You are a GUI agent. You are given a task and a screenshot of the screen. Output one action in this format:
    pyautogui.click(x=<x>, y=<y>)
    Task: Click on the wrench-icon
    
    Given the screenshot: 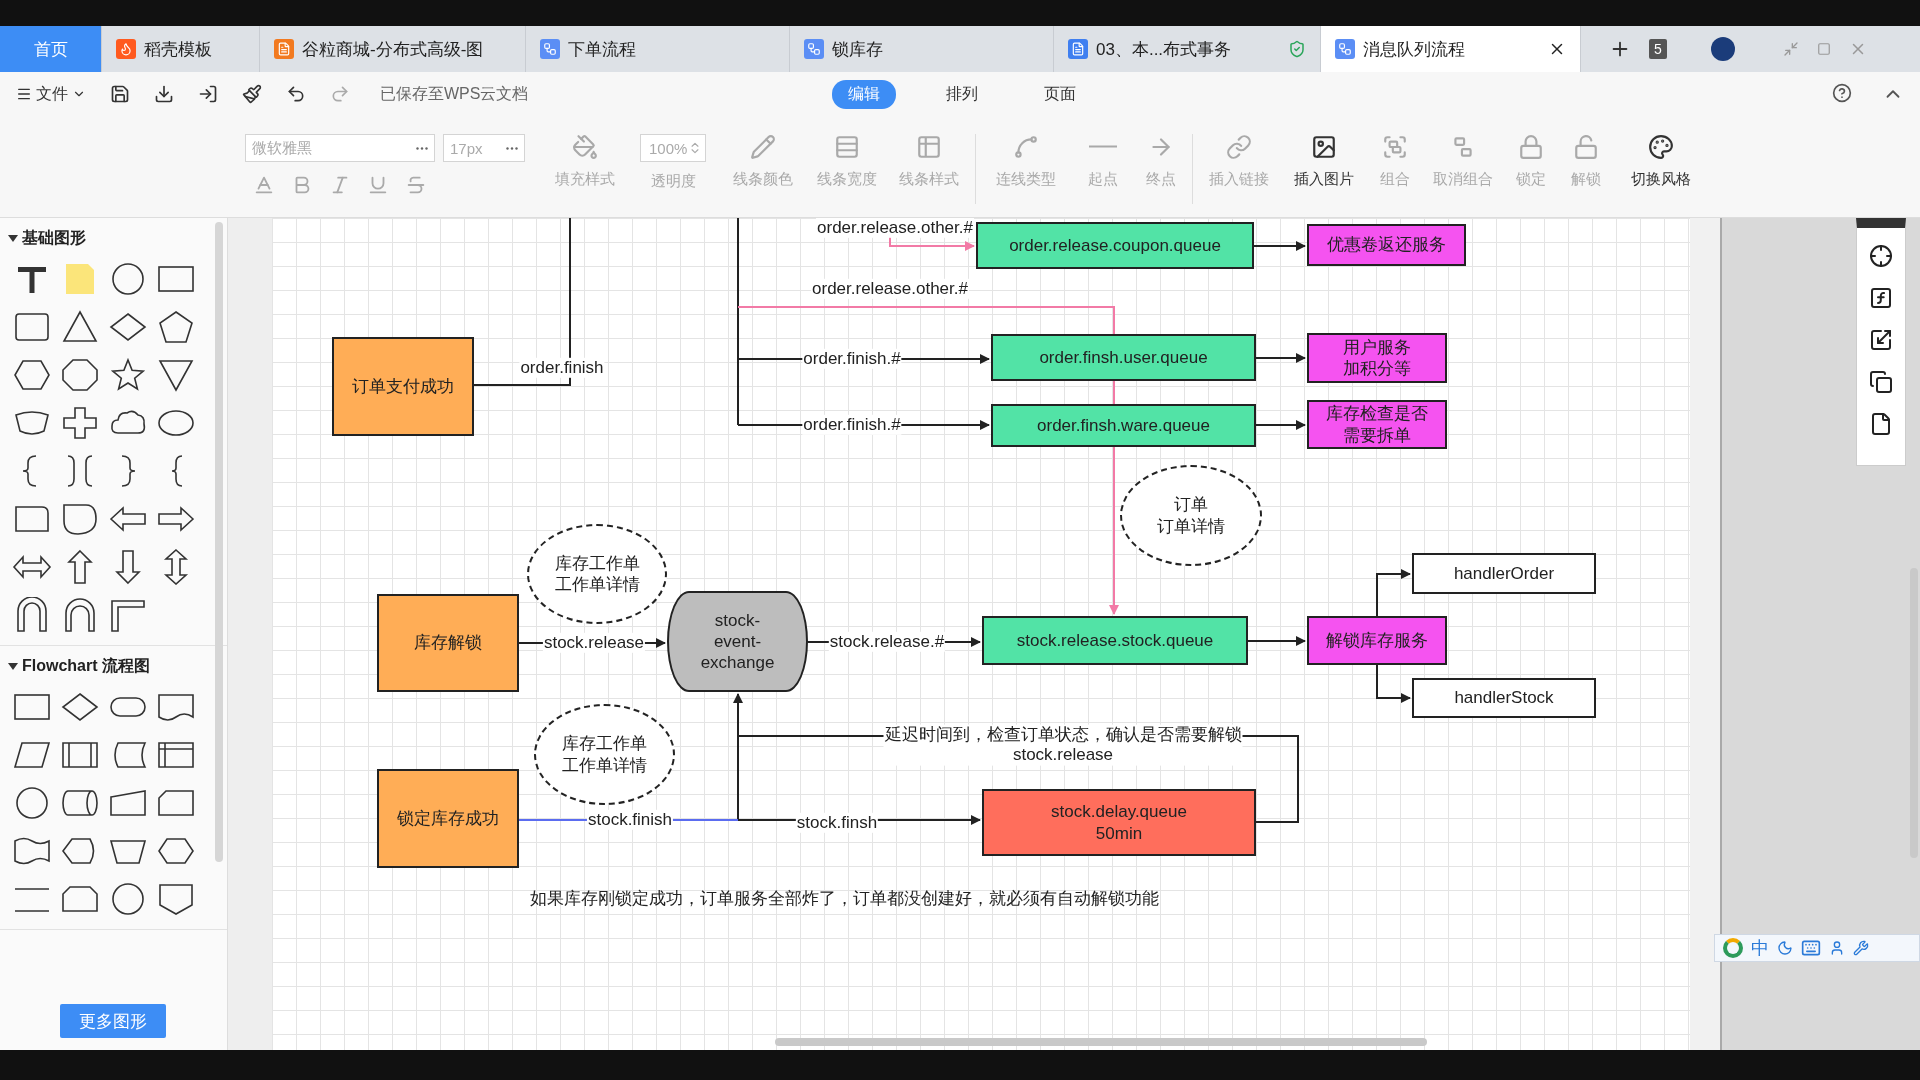 What is the action you would take?
    pyautogui.click(x=1861, y=948)
    